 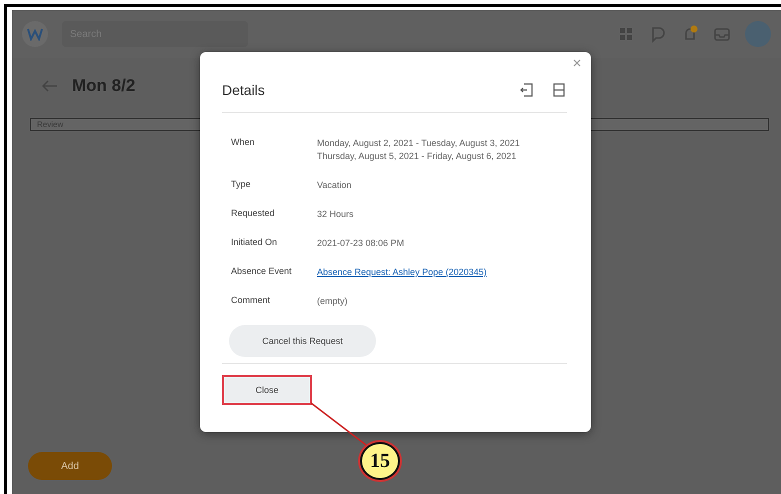 What do you see at coordinates (626, 34) in the screenshot?
I see `apps-grid-icon` at bounding box center [626, 34].